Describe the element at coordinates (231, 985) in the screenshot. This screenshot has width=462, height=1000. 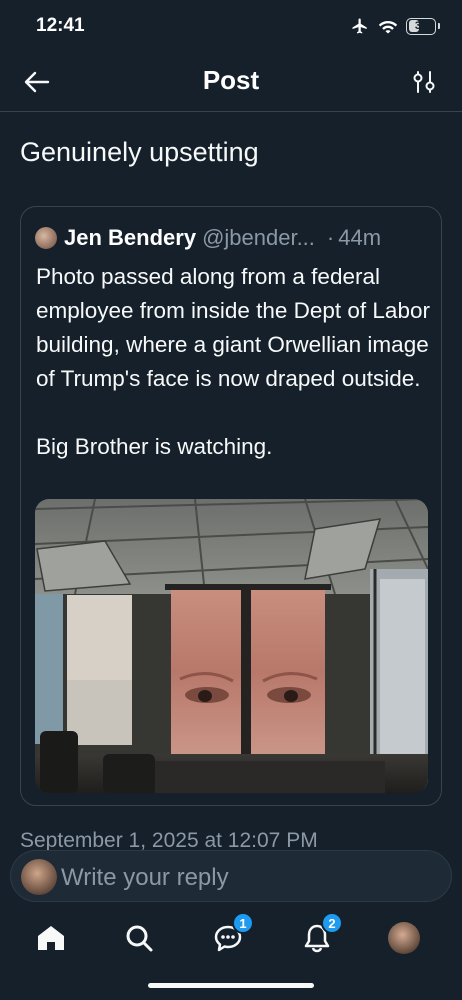
I see `home-indicator` at that location.